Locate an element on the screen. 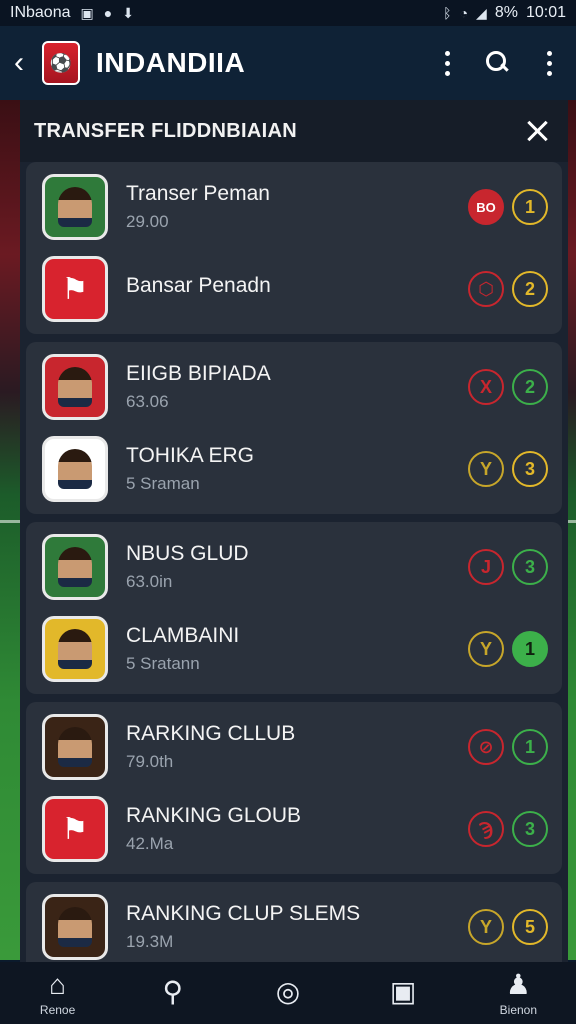 Image resolution: width=576 pixels, height=1024 pixels. wifi-icon: ◔ is located at coordinates (464, 13).